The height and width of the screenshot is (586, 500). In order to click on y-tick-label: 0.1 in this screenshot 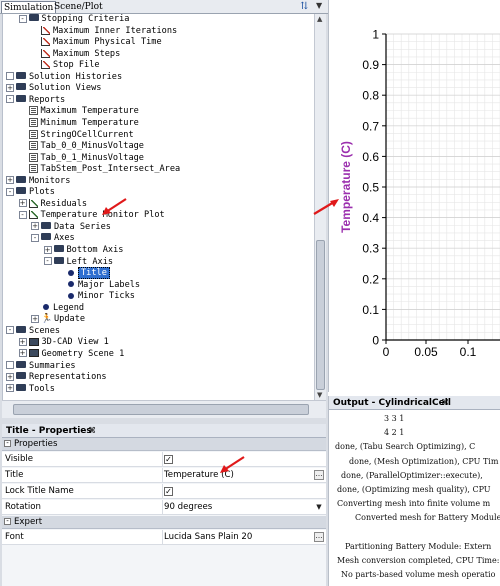, I will do `click(370, 310)`.